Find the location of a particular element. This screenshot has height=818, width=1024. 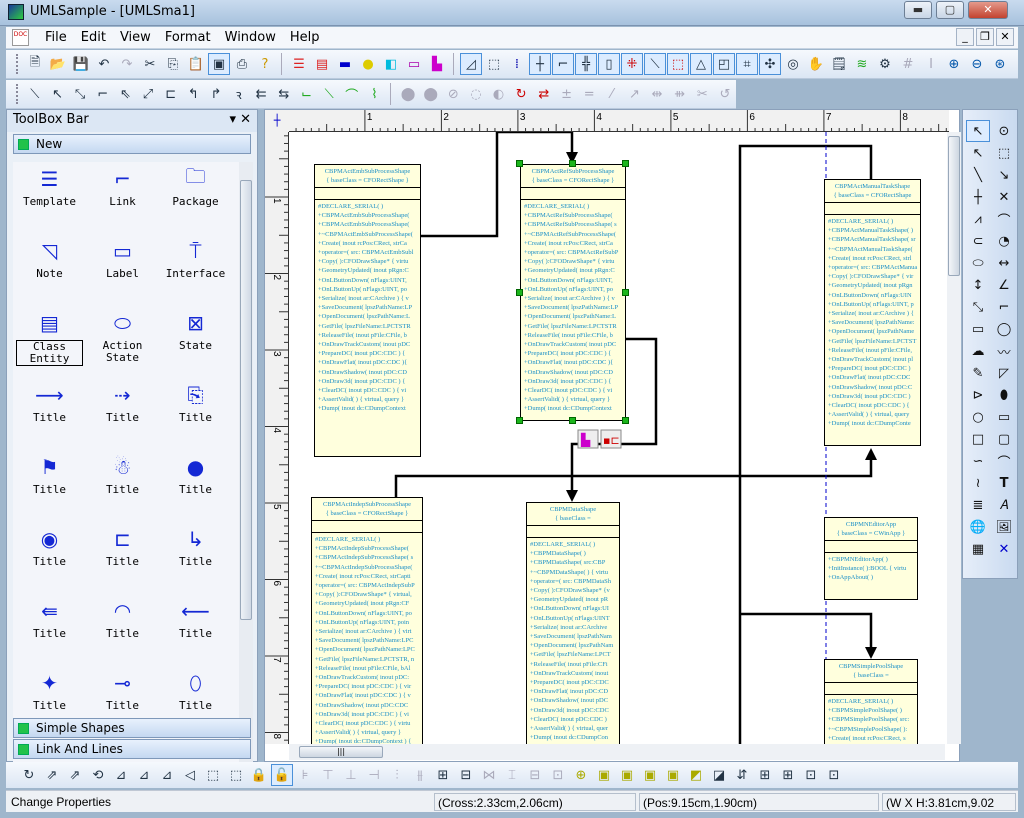

scrollbar-thumb is located at coordinates (246, 400).